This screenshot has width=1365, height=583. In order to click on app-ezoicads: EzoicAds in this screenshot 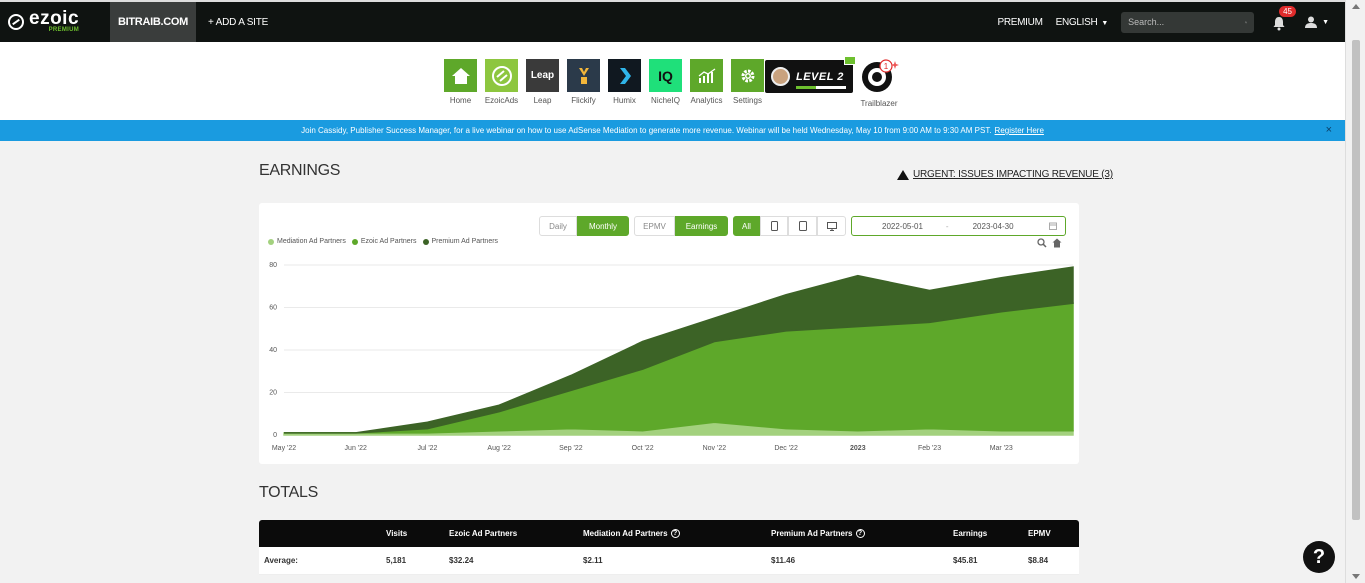, I will do `click(501, 82)`.